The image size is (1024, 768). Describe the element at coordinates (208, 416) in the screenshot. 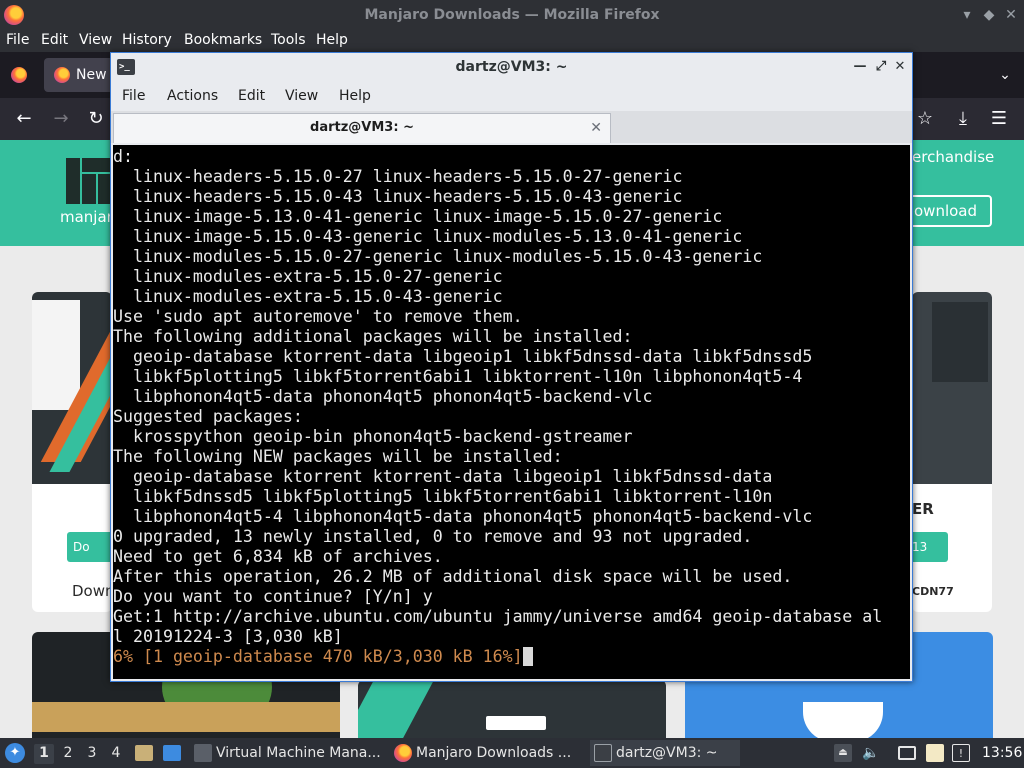

I see `terminal-line: Suggested packages:` at that location.